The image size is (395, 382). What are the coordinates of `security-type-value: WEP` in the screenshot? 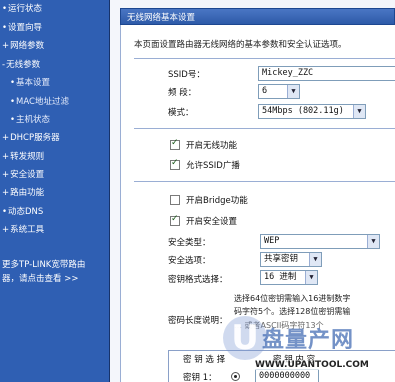 It's located at (272, 241).